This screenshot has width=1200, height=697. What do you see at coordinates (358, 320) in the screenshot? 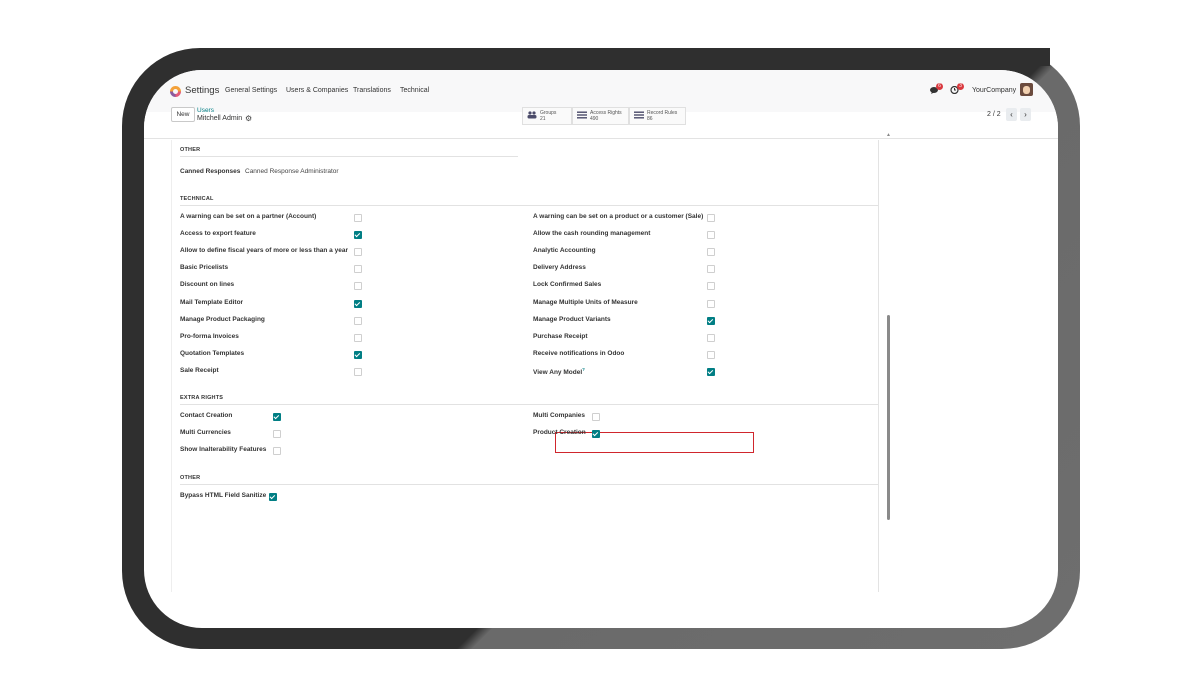
I see `manage-product-packaging-checkbox` at bounding box center [358, 320].